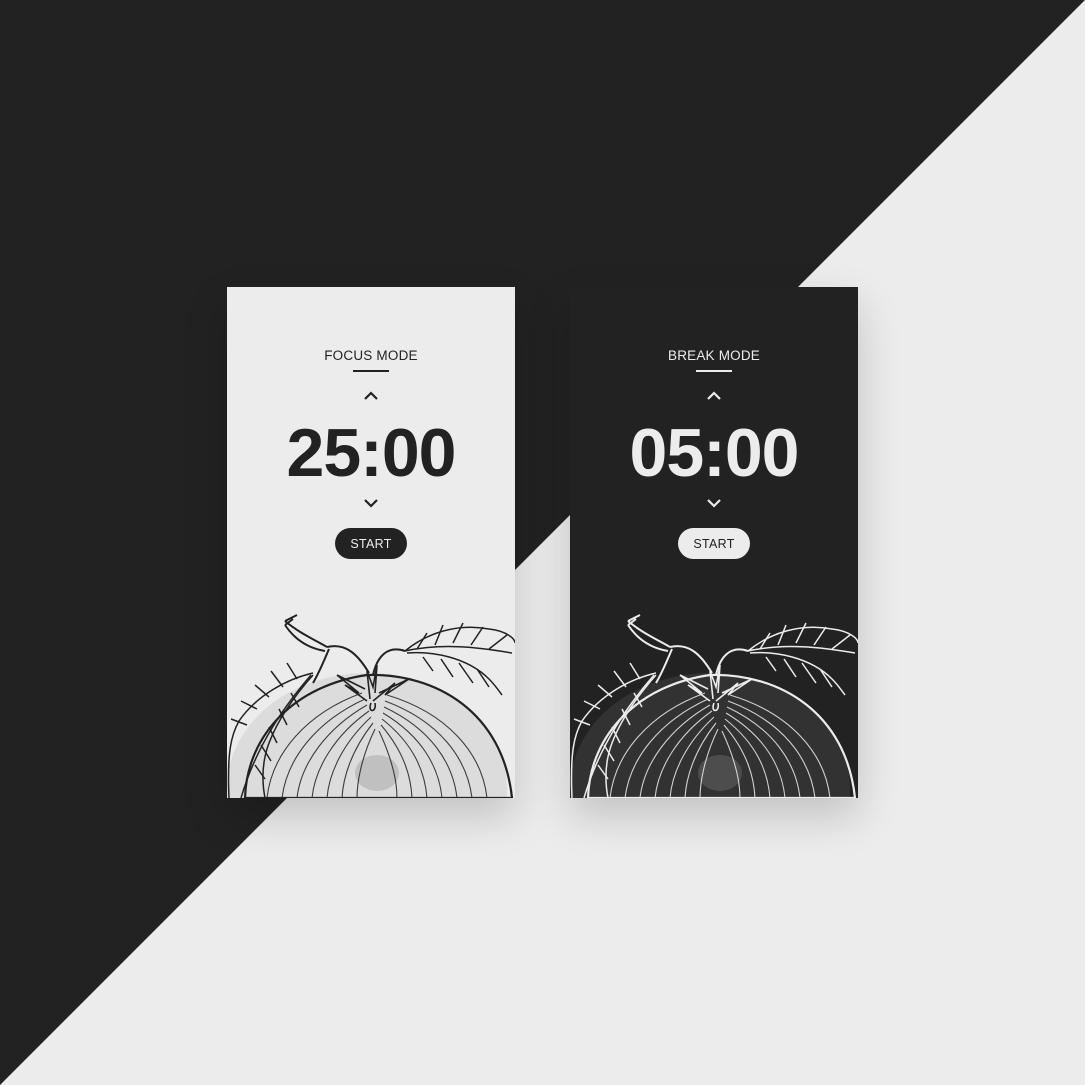  What do you see at coordinates (371, 453) in the screenshot?
I see `timer-display: 25:00` at bounding box center [371, 453].